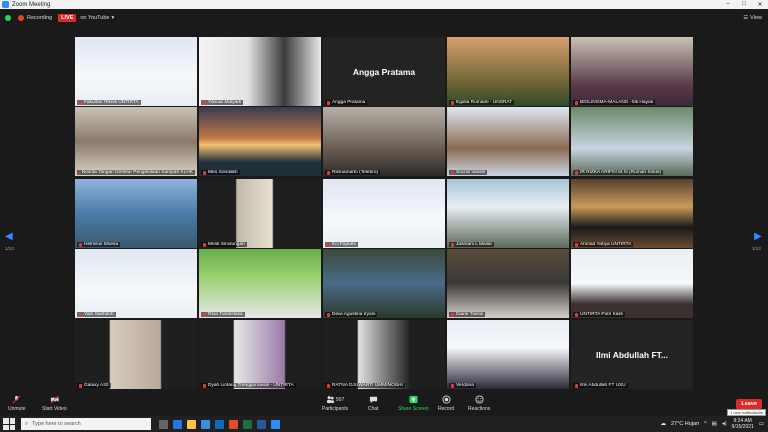  What do you see at coordinates (470, 314) in the screenshot?
I see `participant-name: Diane Tiwow` at bounding box center [470, 314].